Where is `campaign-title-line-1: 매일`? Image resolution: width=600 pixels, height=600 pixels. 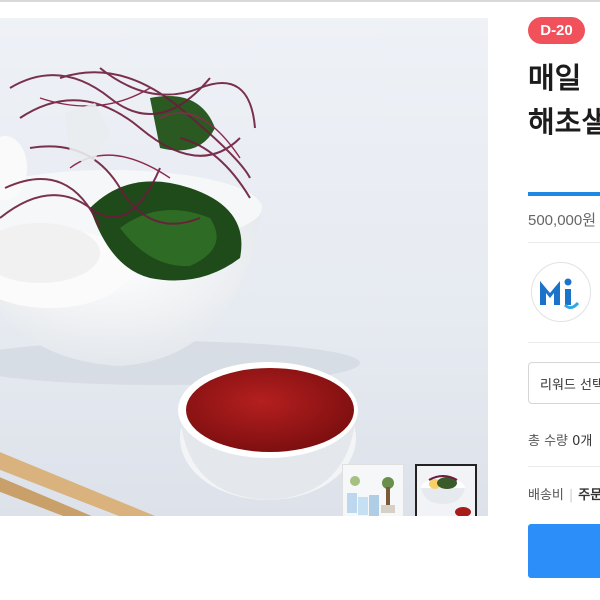 campaign-title-line-1: 매일 is located at coordinates (555, 78).